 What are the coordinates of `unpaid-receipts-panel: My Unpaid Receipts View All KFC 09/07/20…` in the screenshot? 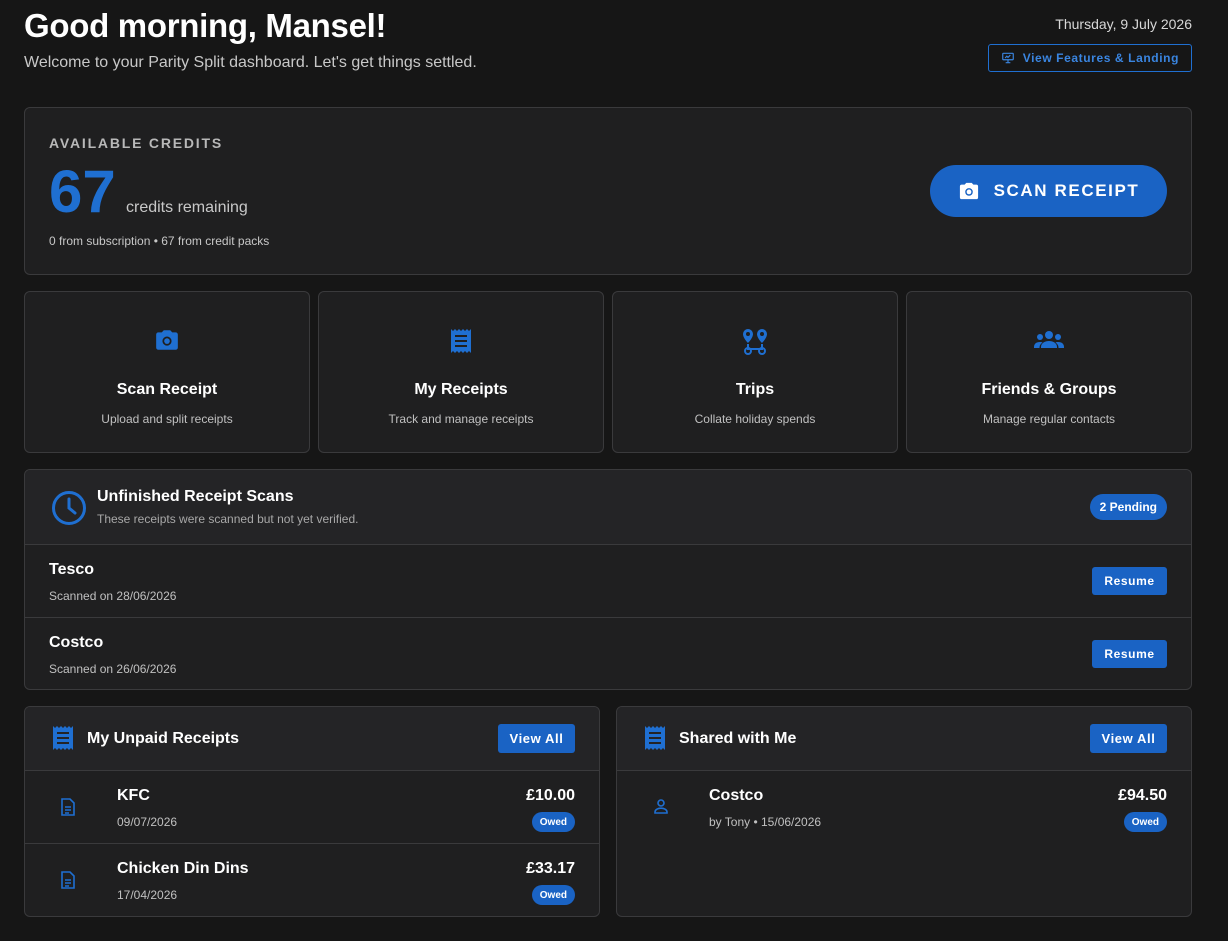 It's located at (312, 811).